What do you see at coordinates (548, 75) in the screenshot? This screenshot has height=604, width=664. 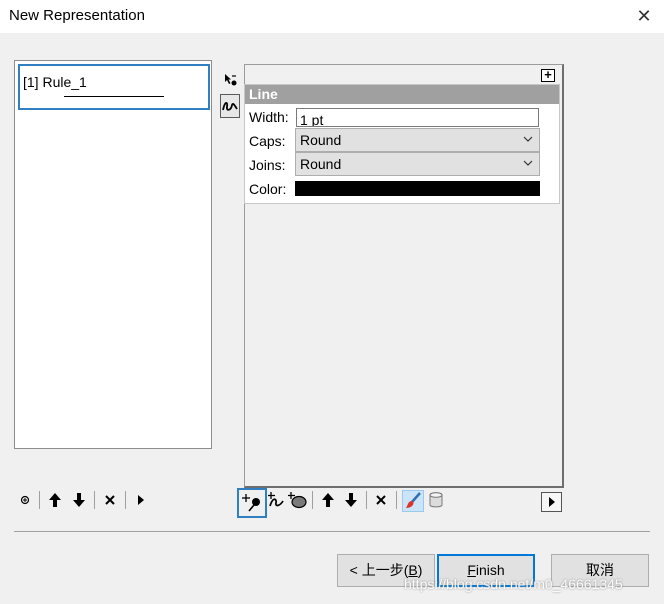 I see `expand-button: +` at bounding box center [548, 75].